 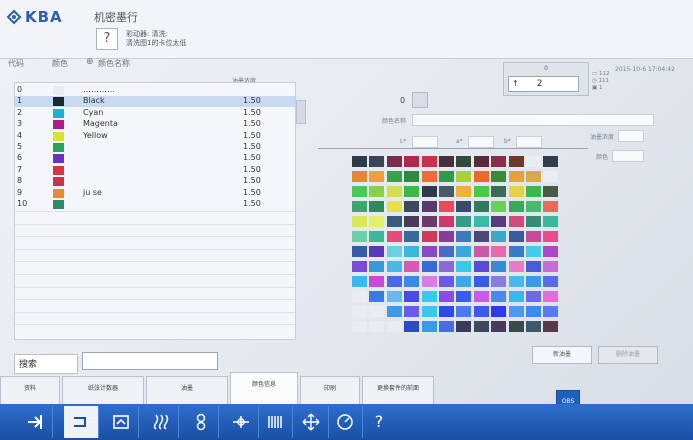 What do you see at coordinates (628, 355) in the screenshot?
I see `delete-ink-button: 删除油墨` at bounding box center [628, 355].